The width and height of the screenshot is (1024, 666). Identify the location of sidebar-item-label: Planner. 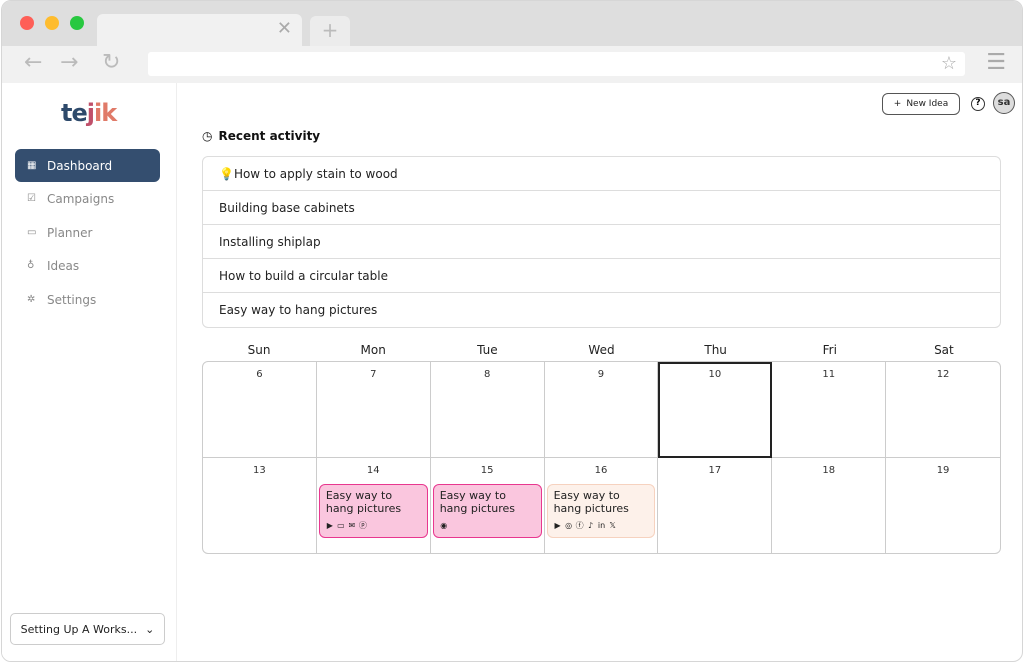
(70, 232).